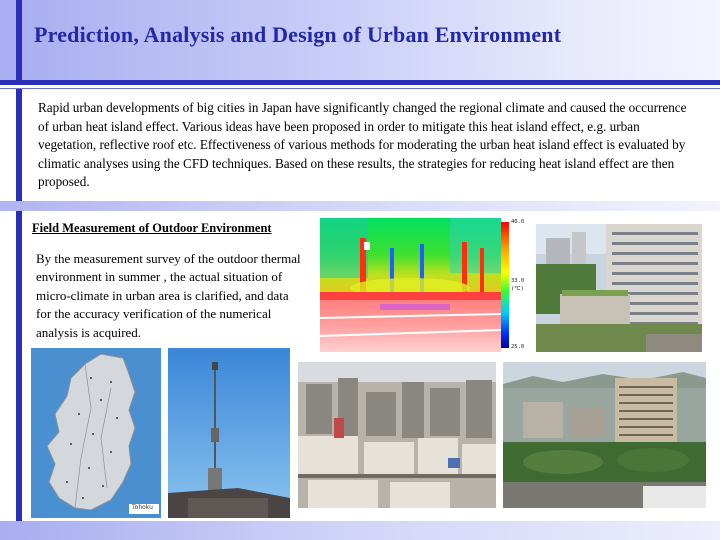  What do you see at coordinates (505, 285) in the screenshot?
I see `thermal-scale-bar` at bounding box center [505, 285].